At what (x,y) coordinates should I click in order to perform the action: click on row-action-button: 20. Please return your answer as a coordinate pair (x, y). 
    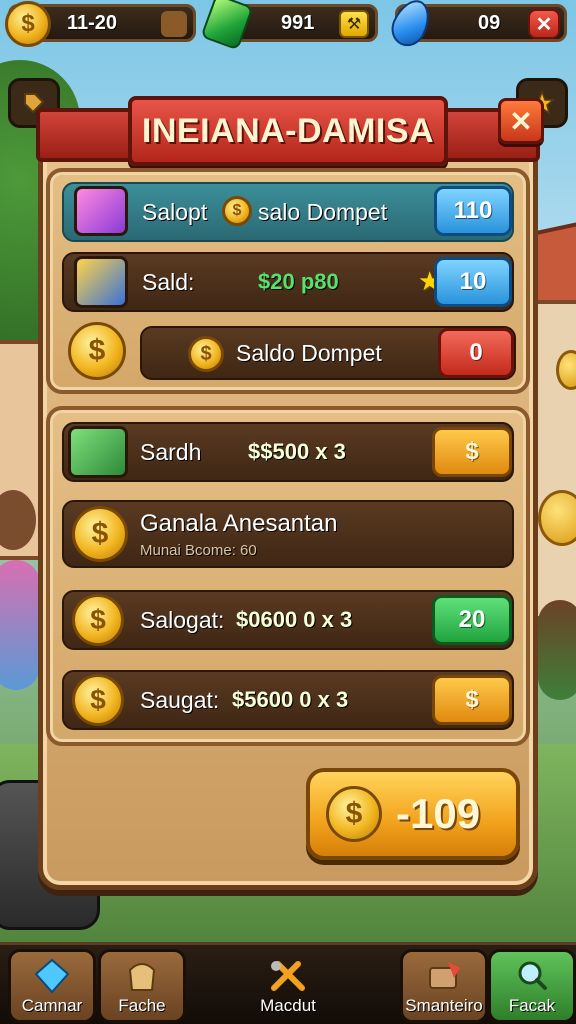
    Looking at the image, I should click on (472, 620).